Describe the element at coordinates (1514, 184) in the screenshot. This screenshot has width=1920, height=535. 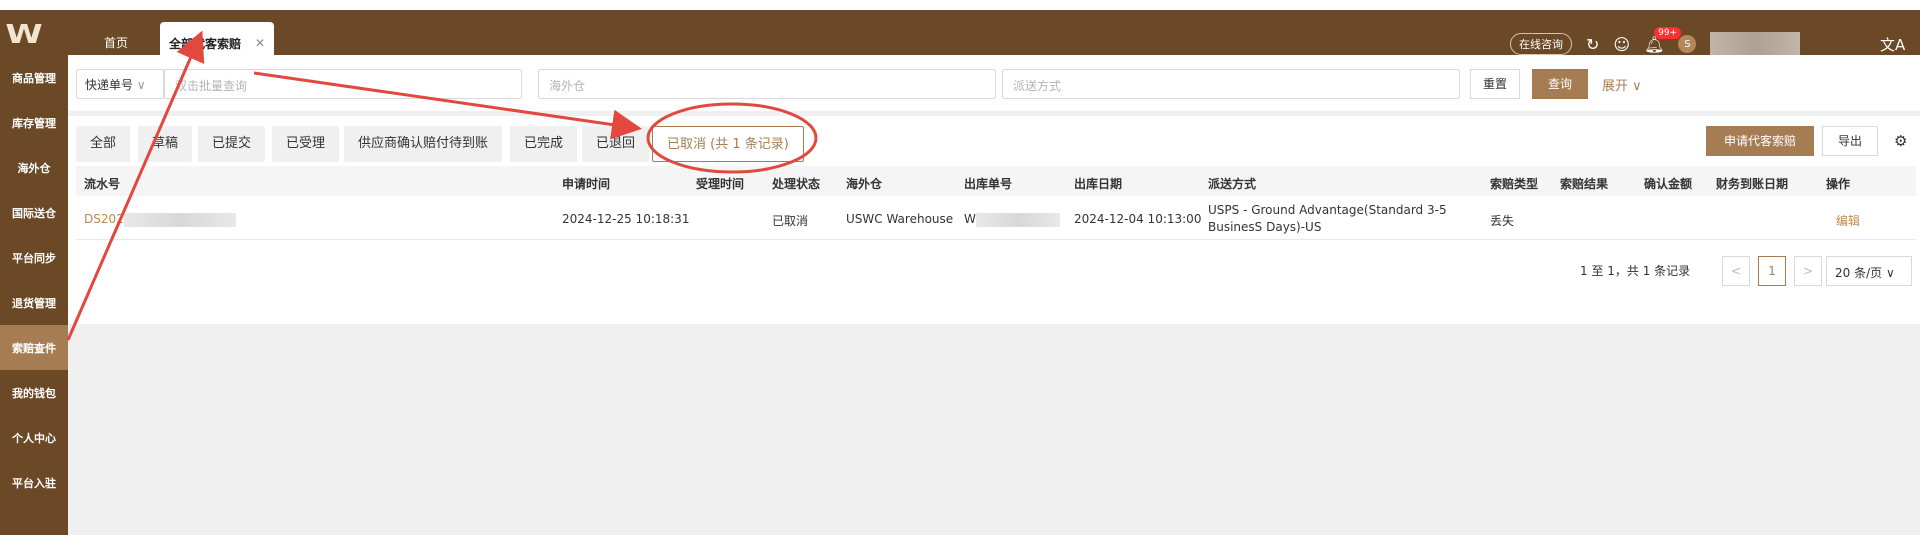
I see `col-claim-type: 索赔类型` at that location.